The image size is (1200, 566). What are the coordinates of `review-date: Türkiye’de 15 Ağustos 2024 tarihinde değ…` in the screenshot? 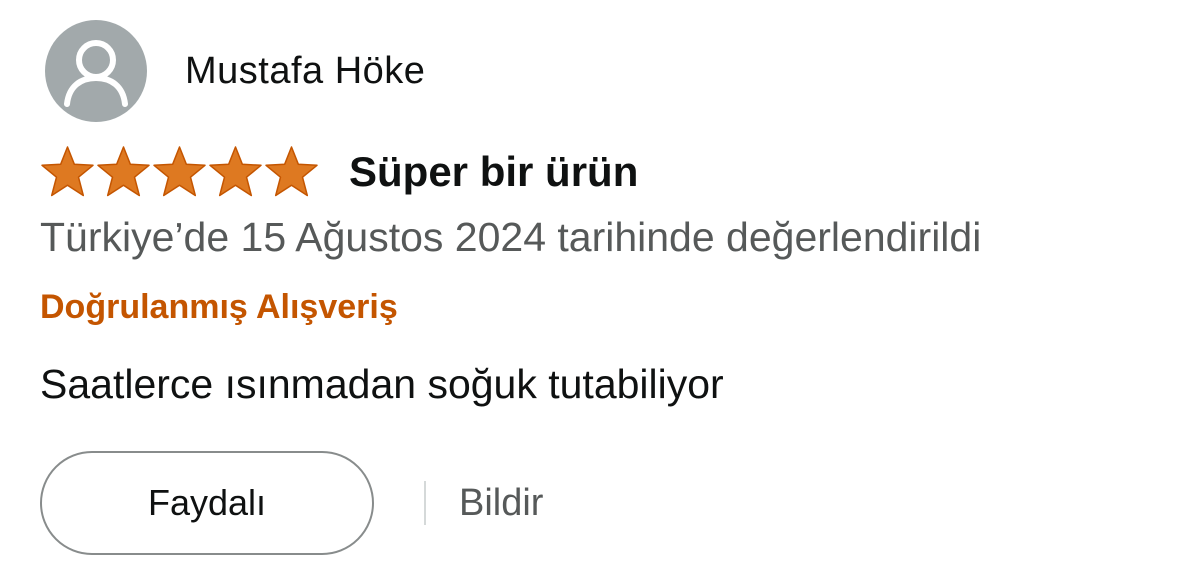 It's located at (511, 237).